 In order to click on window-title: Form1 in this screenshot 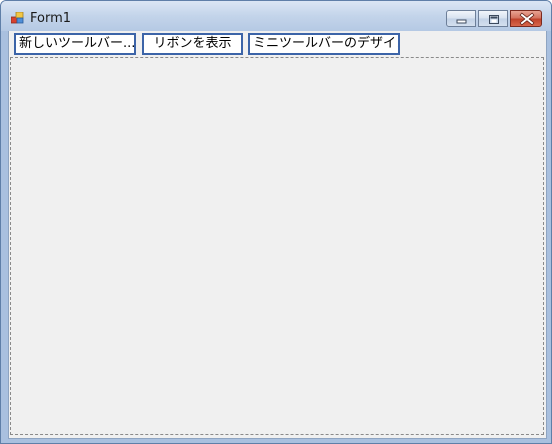, I will do `click(51, 18)`.